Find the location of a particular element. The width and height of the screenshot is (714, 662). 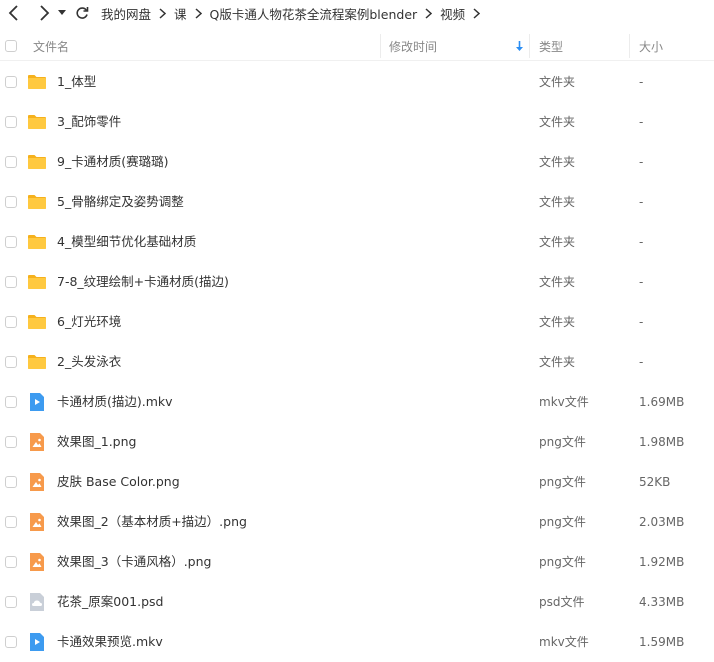

breadcrumb-item: 我的网盘 is located at coordinates (126, 13).